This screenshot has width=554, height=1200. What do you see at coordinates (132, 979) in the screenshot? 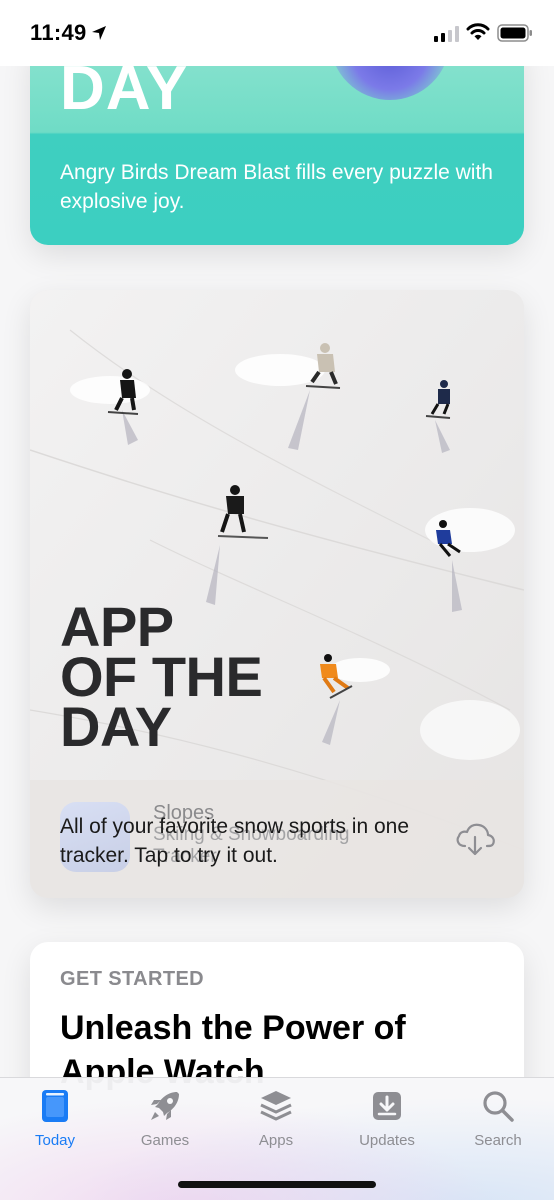
I see `card-eyebrow: GET STARTED` at bounding box center [132, 979].